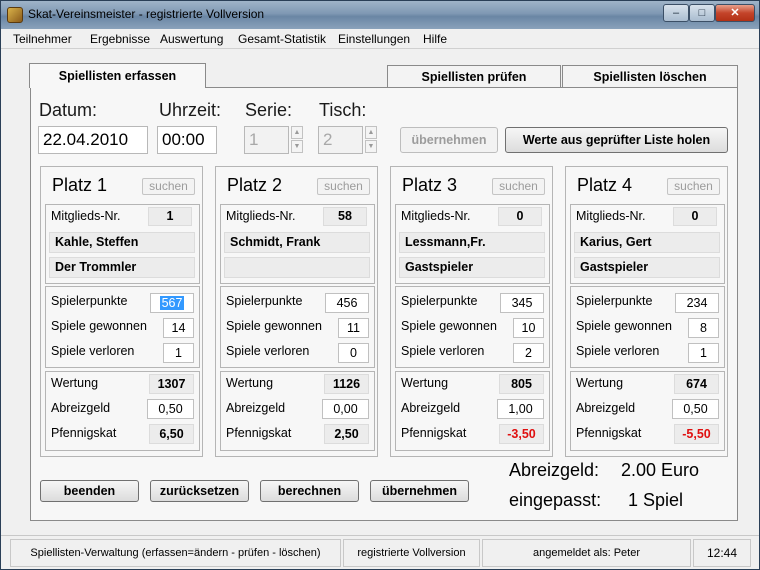 The height and width of the screenshot is (570, 760). Describe the element at coordinates (374, 39) in the screenshot. I see `menu-einstellungen: Einstellungen` at that location.